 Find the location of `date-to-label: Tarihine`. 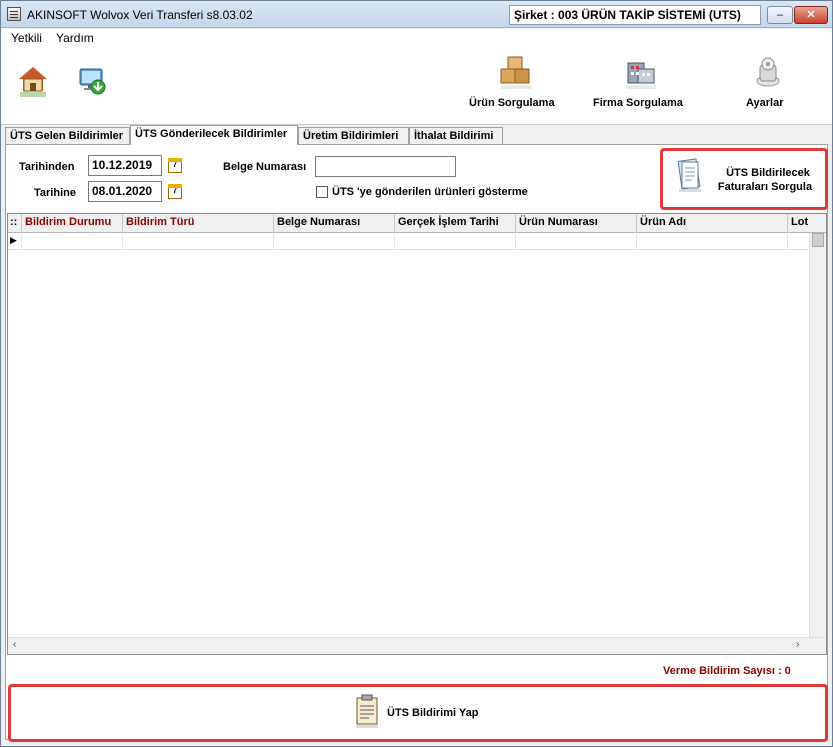

date-to-label: Tarihine is located at coordinates (55, 193).